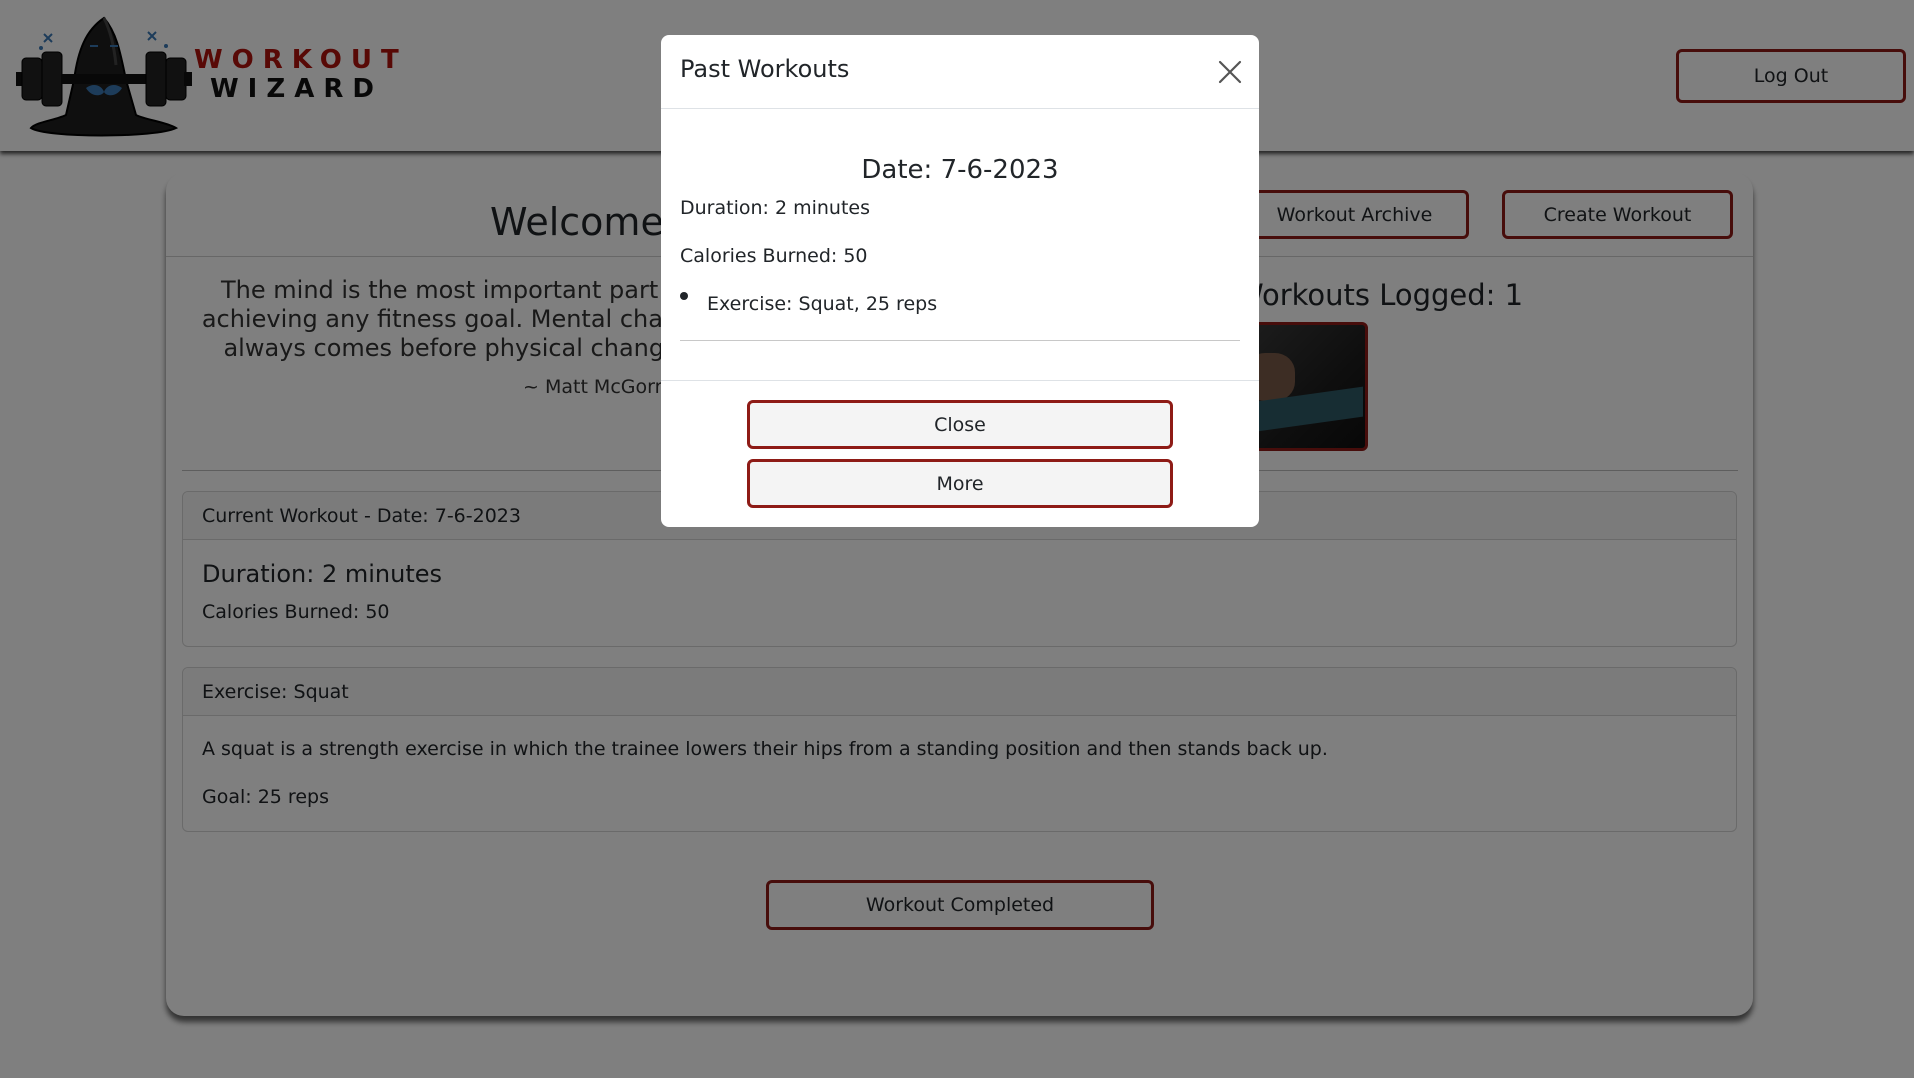 This screenshot has height=1078, width=1914. I want to click on modal-workout-date: Date: 7-6-2023, so click(960, 170).